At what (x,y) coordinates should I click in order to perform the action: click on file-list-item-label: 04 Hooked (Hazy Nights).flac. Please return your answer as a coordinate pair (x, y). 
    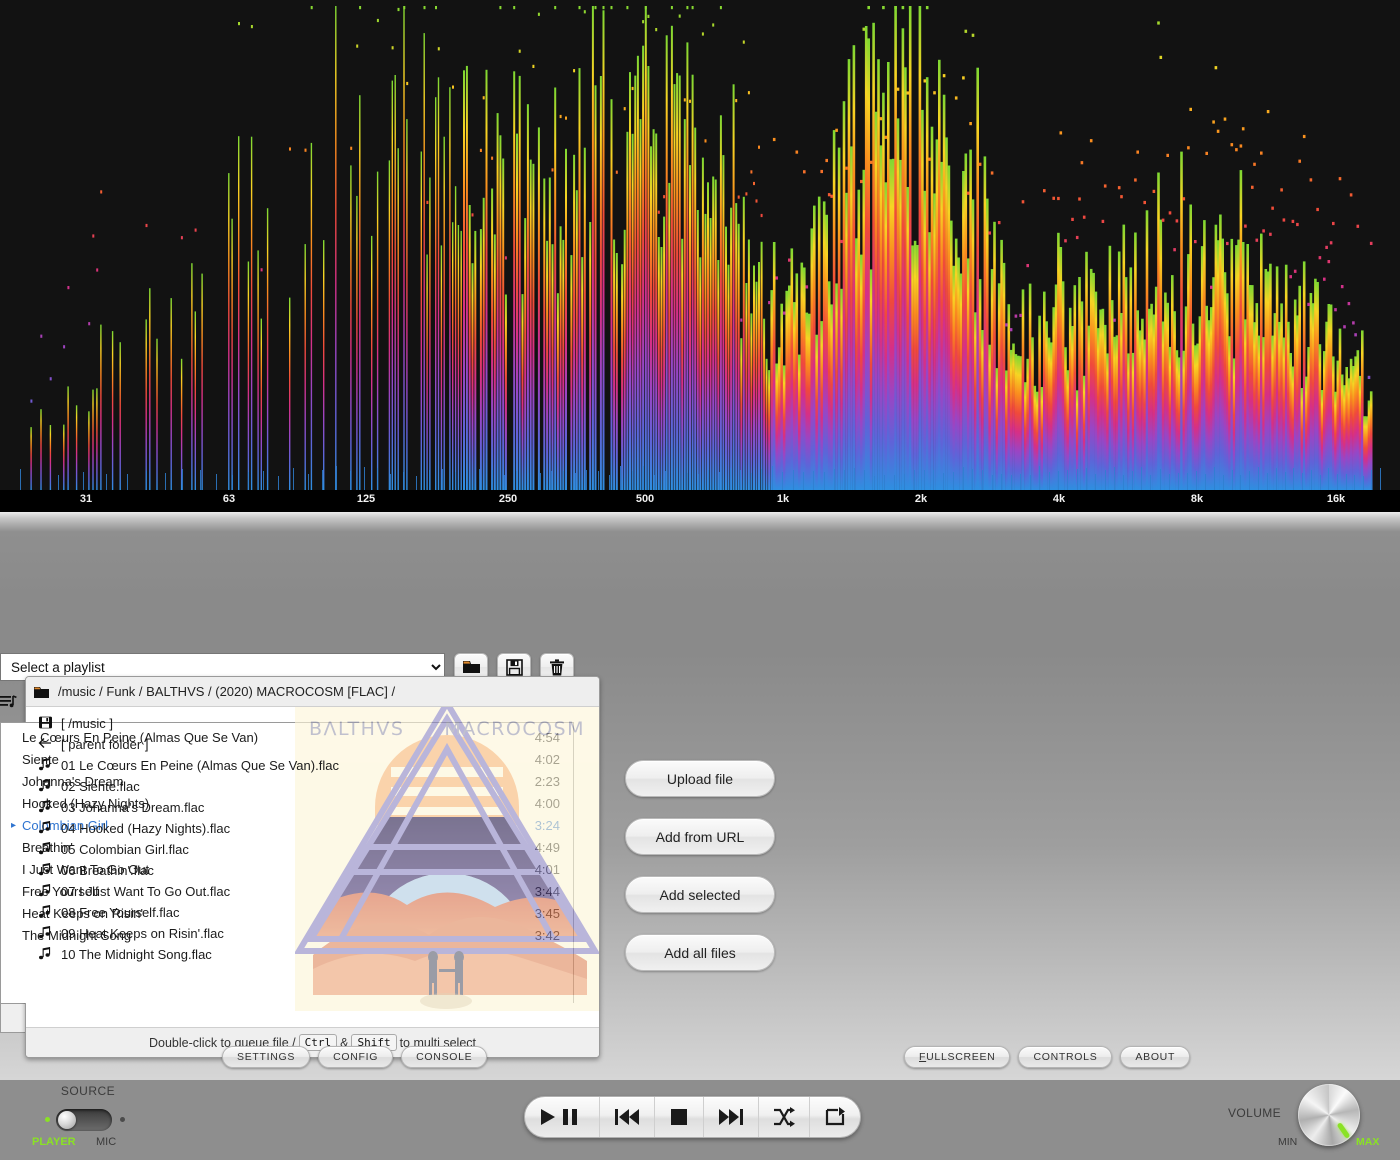
    Looking at the image, I should click on (146, 828).